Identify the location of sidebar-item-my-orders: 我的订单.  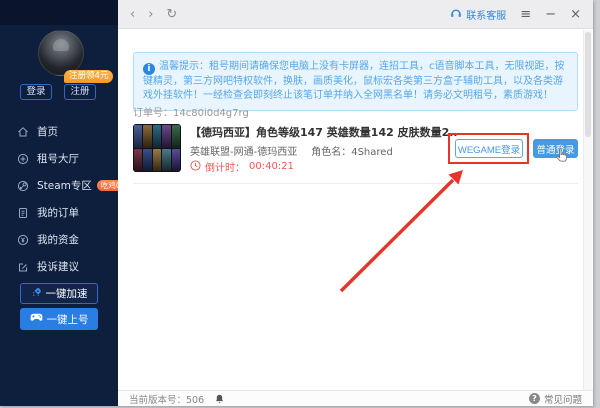
(59, 212).